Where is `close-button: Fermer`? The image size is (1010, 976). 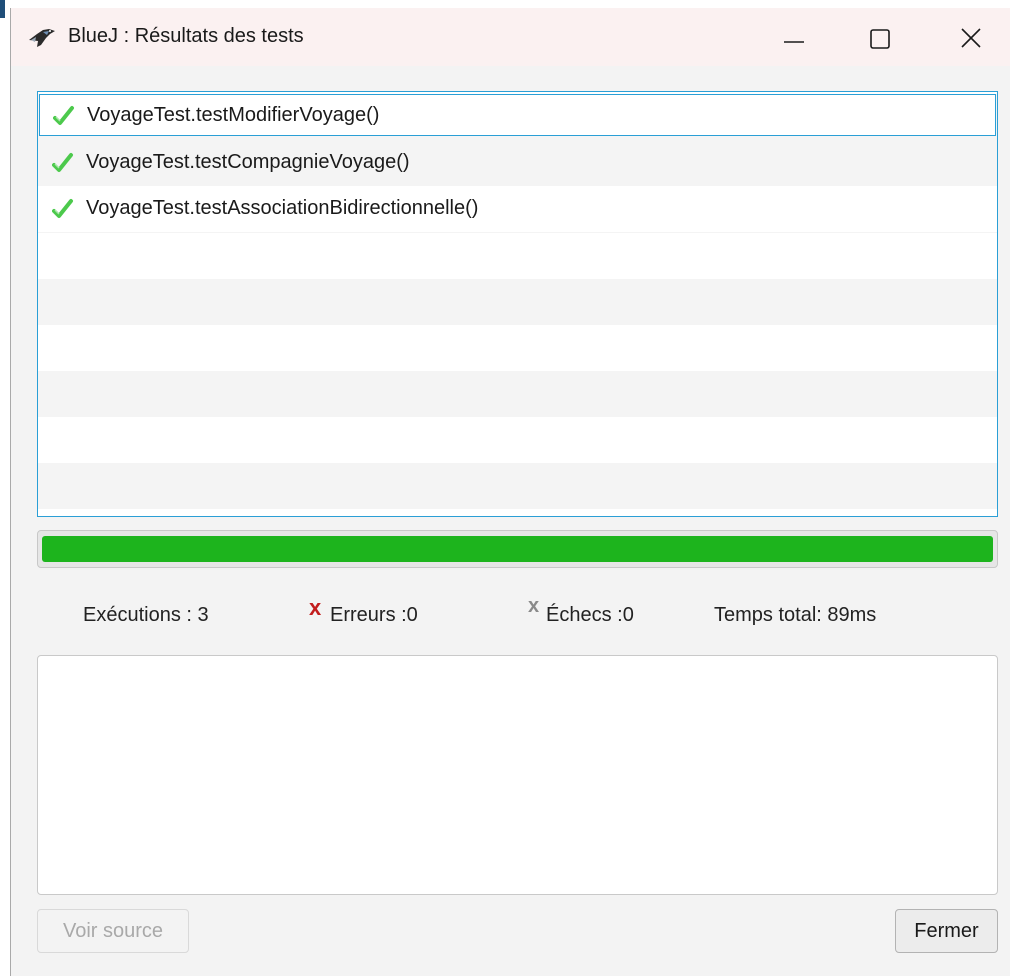 close-button: Fermer is located at coordinates (946, 931).